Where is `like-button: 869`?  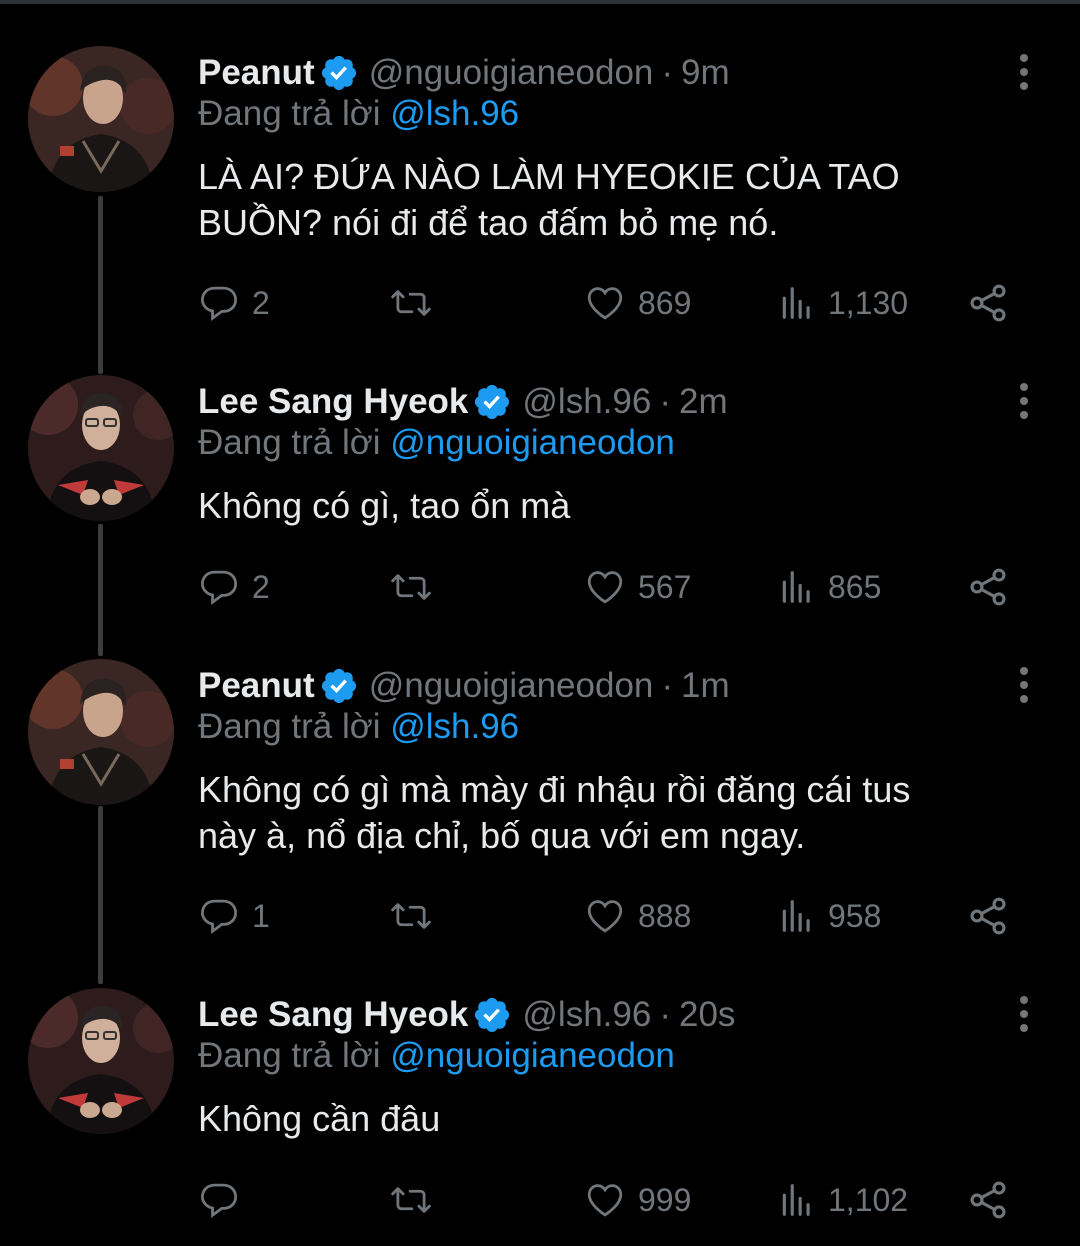
like-button: 869 is located at coordinates (637, 303).